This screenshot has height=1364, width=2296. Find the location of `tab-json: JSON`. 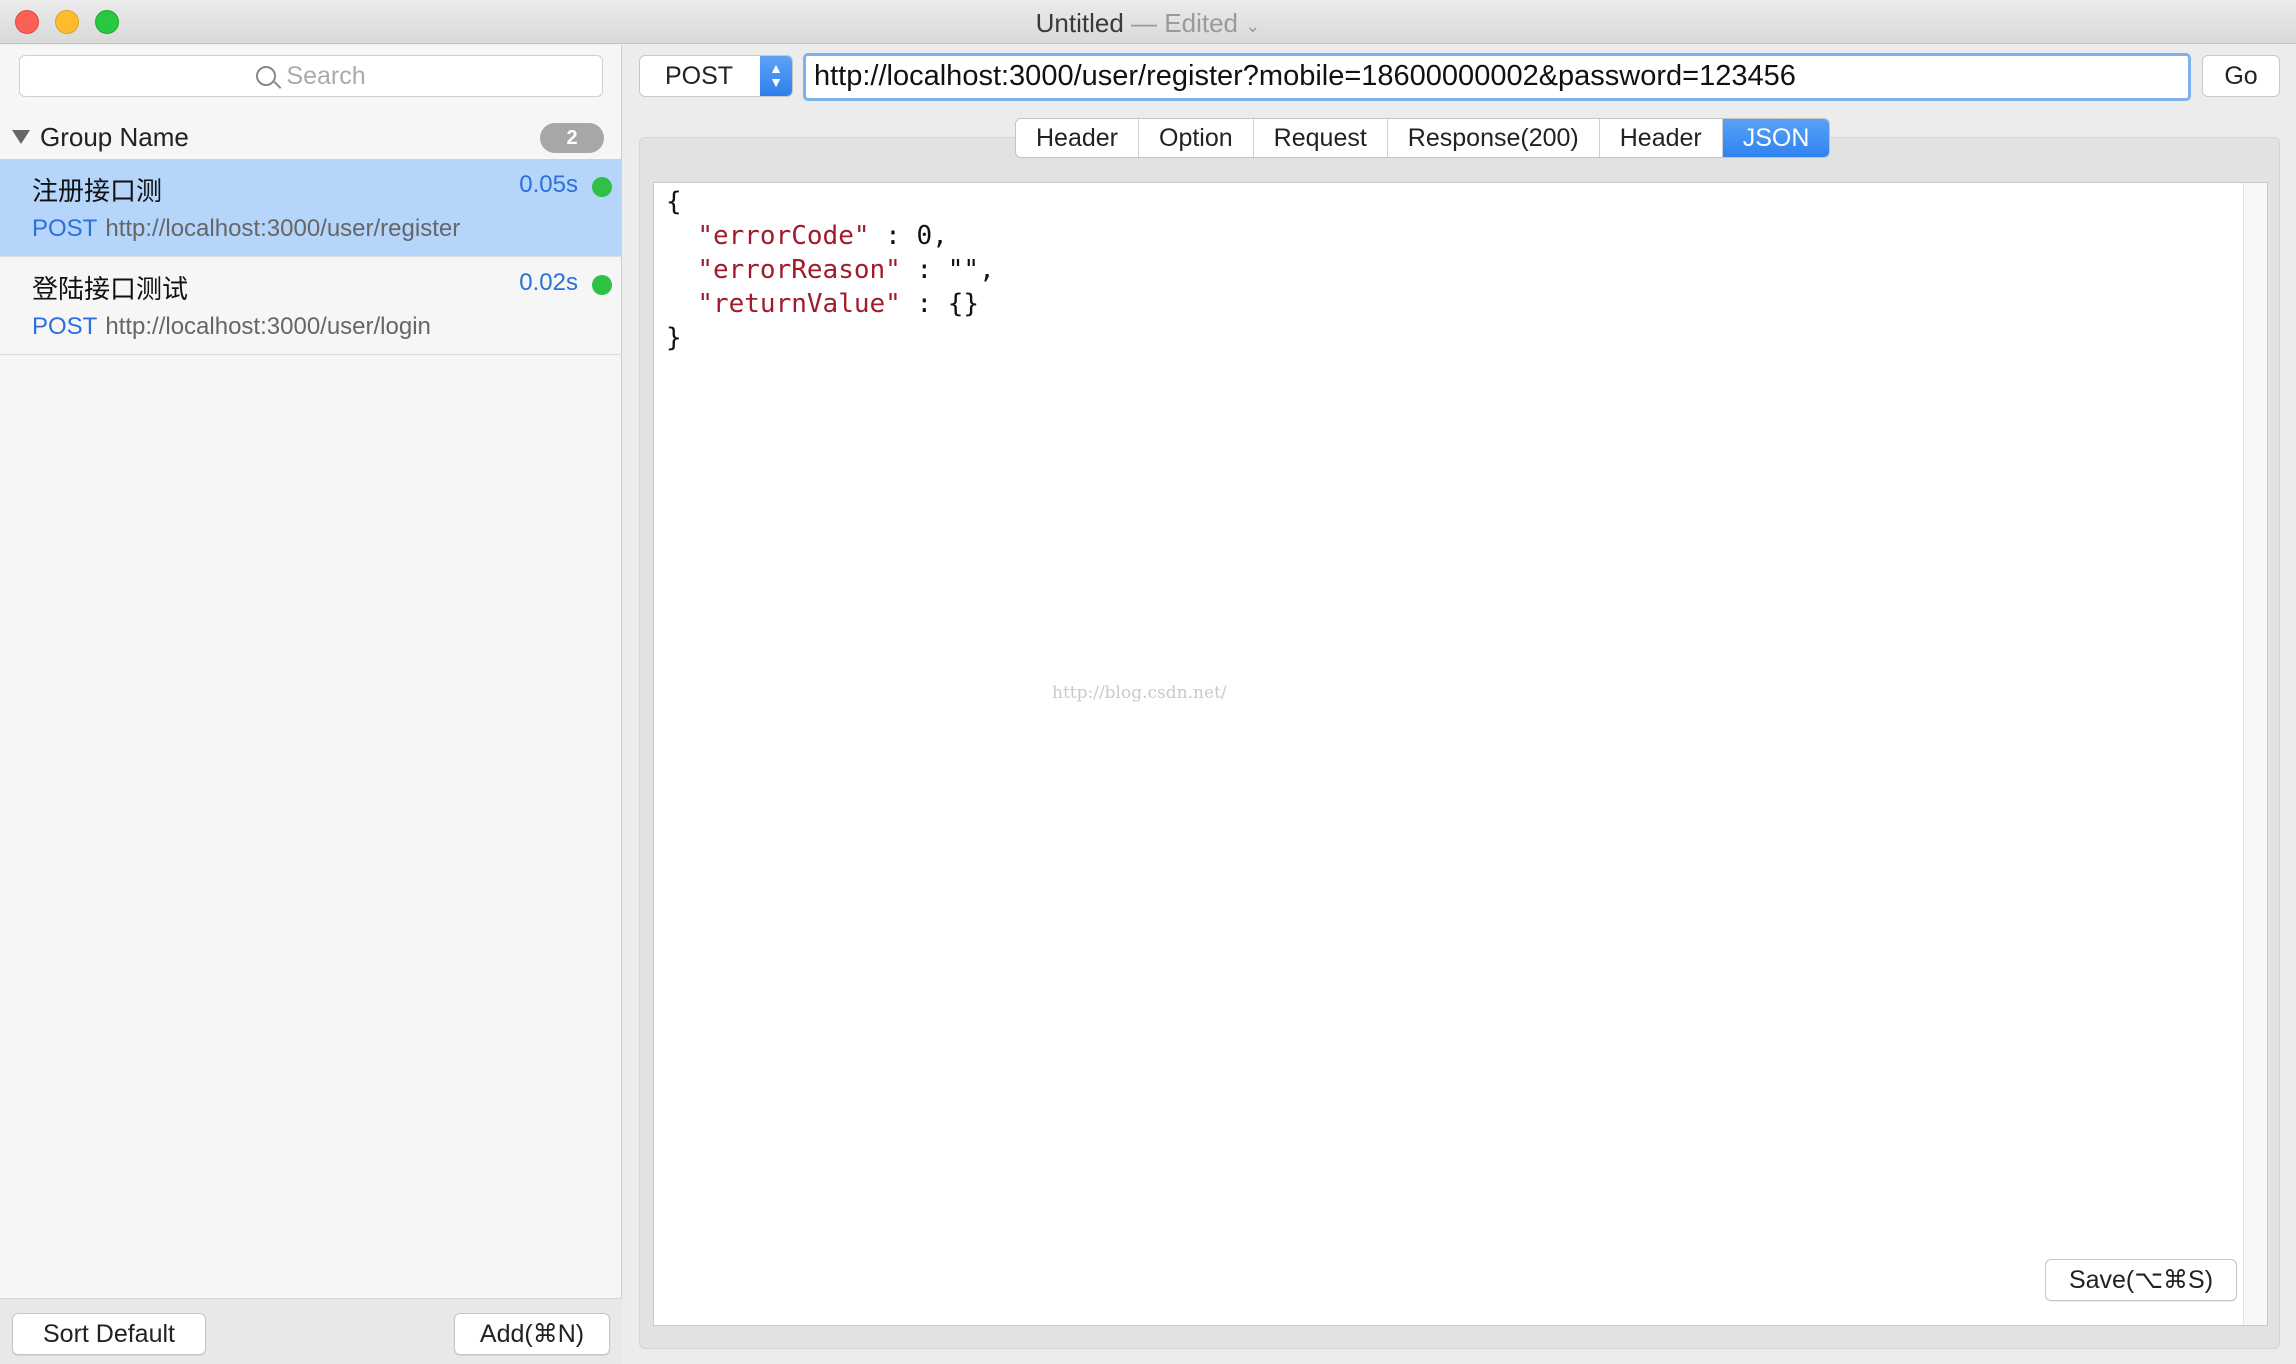

tab-json: JSON is located at coordinates (1776, 138).